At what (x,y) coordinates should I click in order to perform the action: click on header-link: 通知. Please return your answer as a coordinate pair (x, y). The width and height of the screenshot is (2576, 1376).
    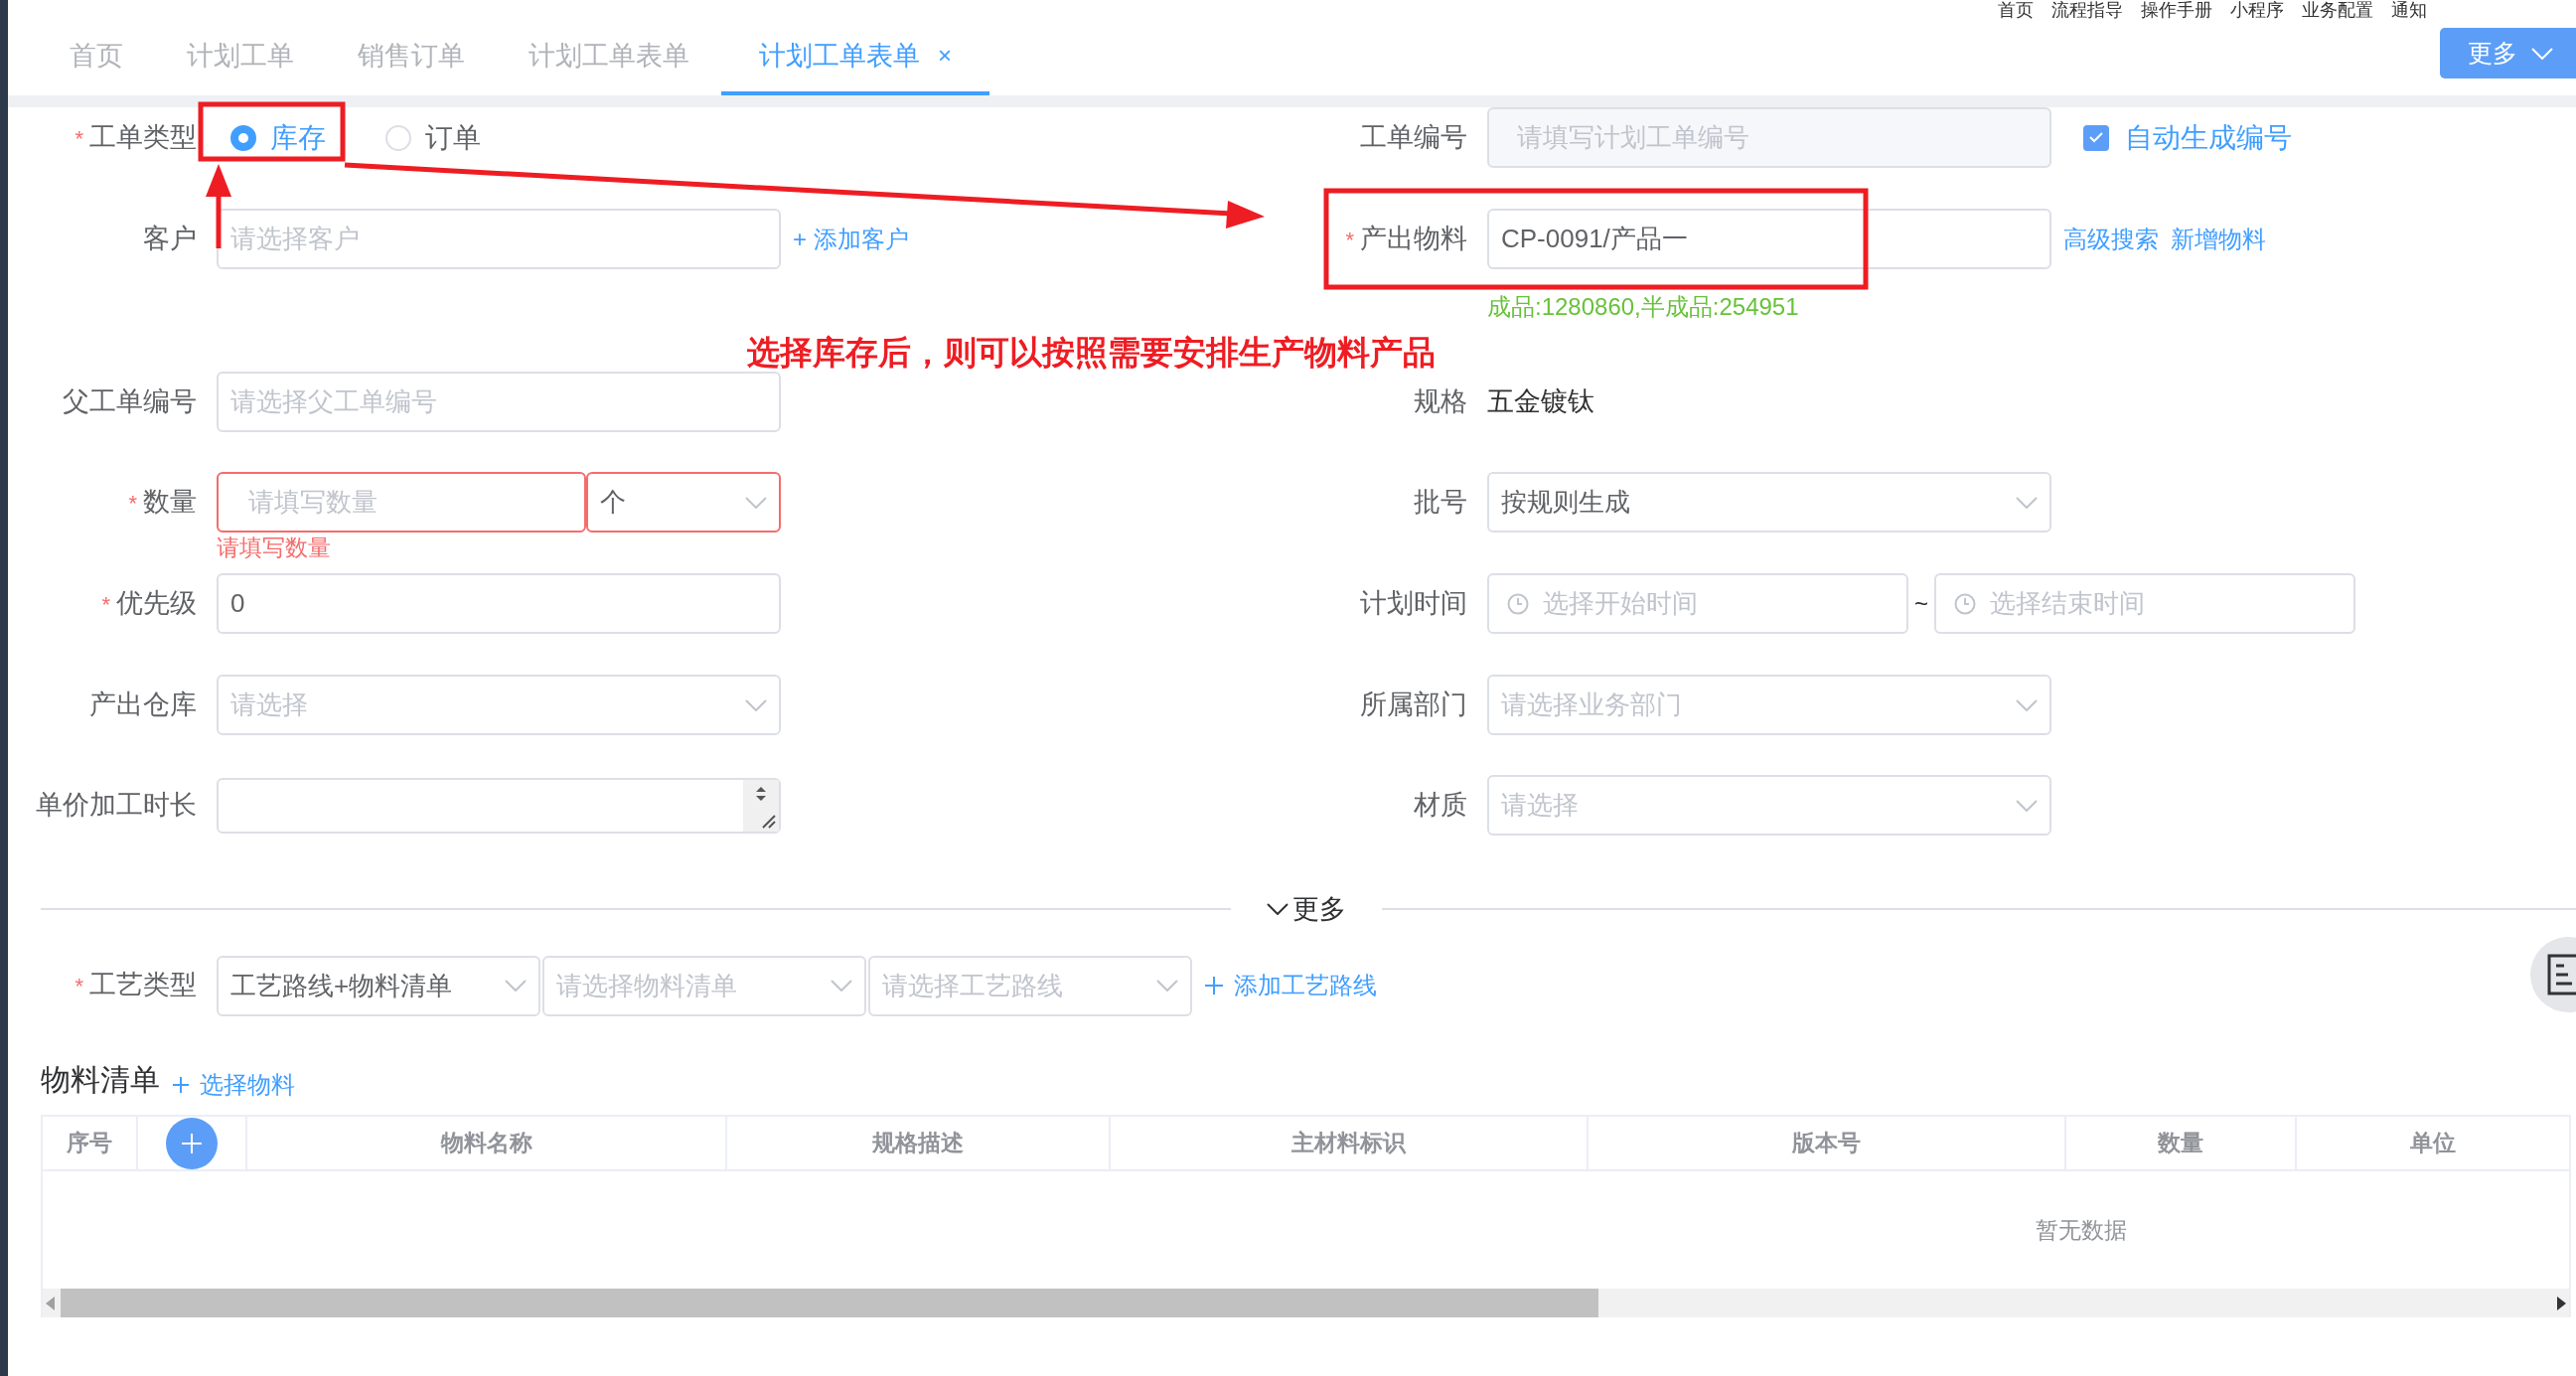
    Looking at the image, I should click on (2409, 10).